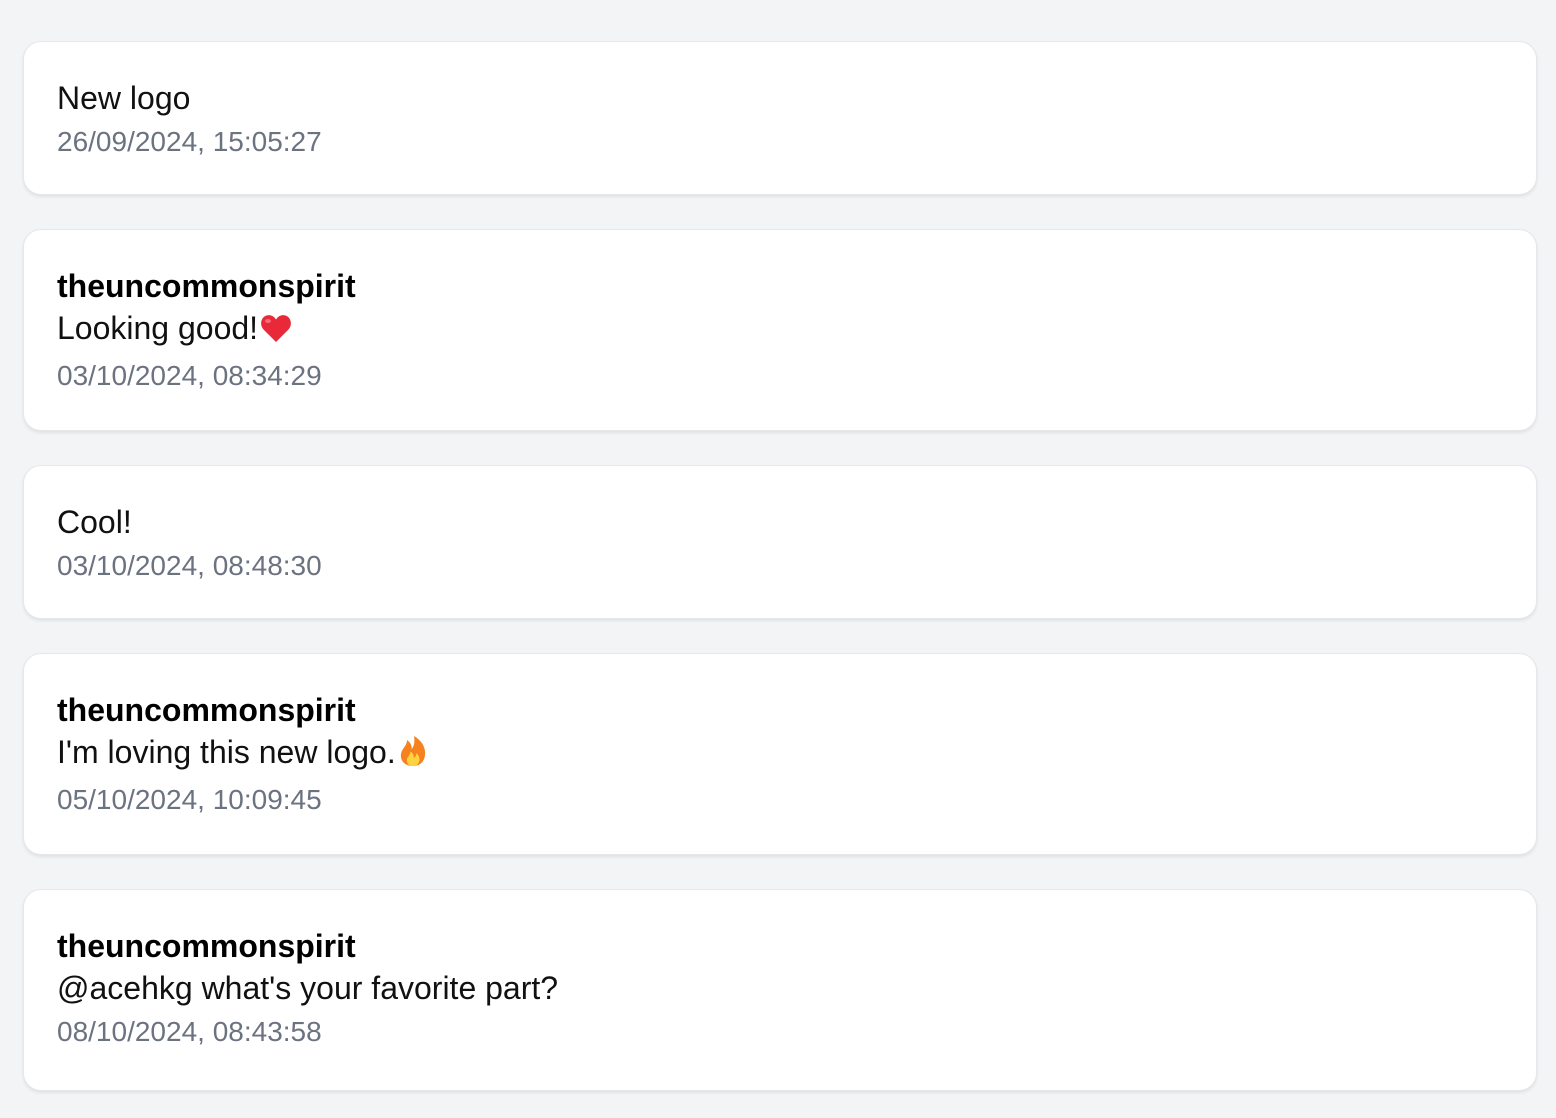  What do you see at coordinates (308, 988) in the screenshot?
I see `comment-text: @acehkg what's your favorite part?` at bounding box center [308, 988].